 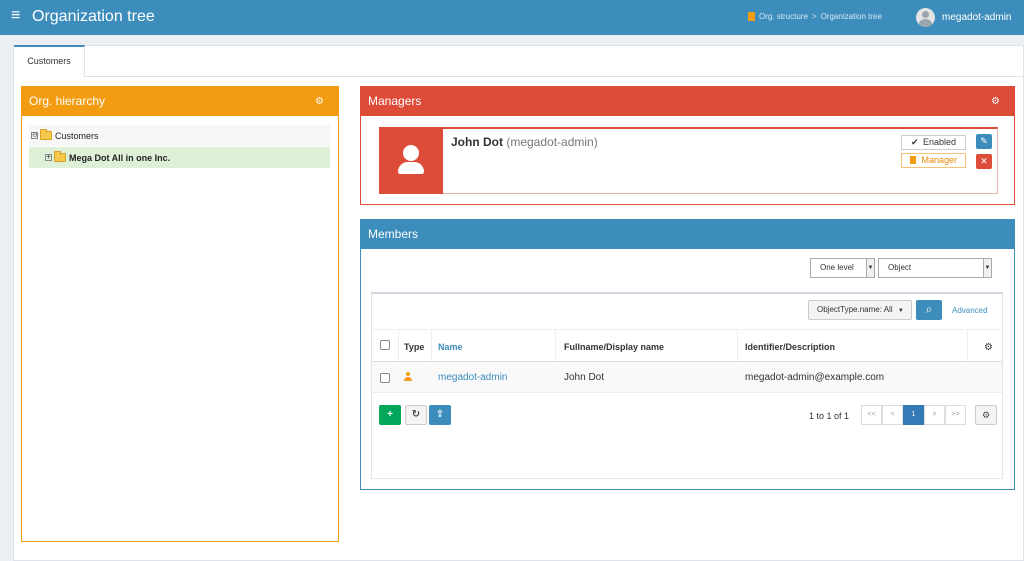 What do you see at coordinates (783, 16) in the screenshot?
I see `breadcrumb-item-org-structure: Org. structure` at bounding box center [783, 16].